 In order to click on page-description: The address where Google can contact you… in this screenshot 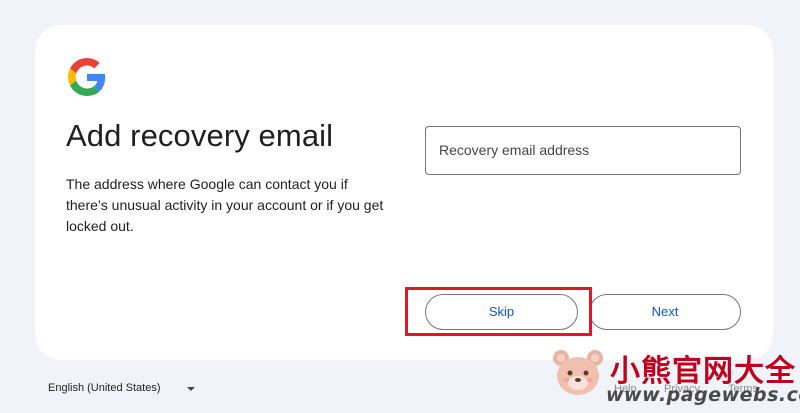, I will do `click(225, 205)`.